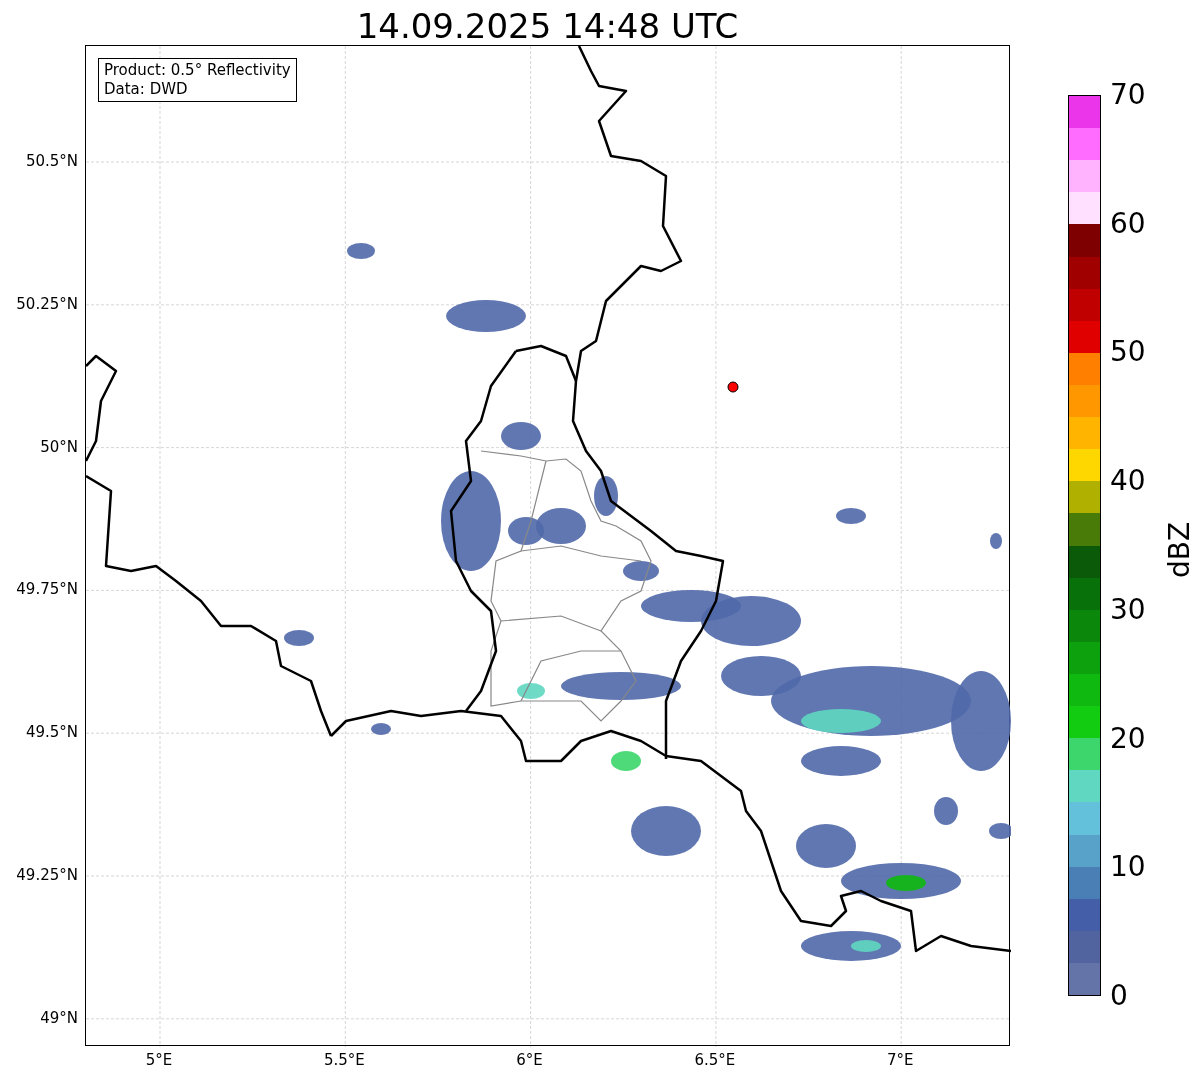 The height and width of the screenshot is (1081, 1202). I want to click on colorbar-axis-label: dBZ, so click(1180, 550).